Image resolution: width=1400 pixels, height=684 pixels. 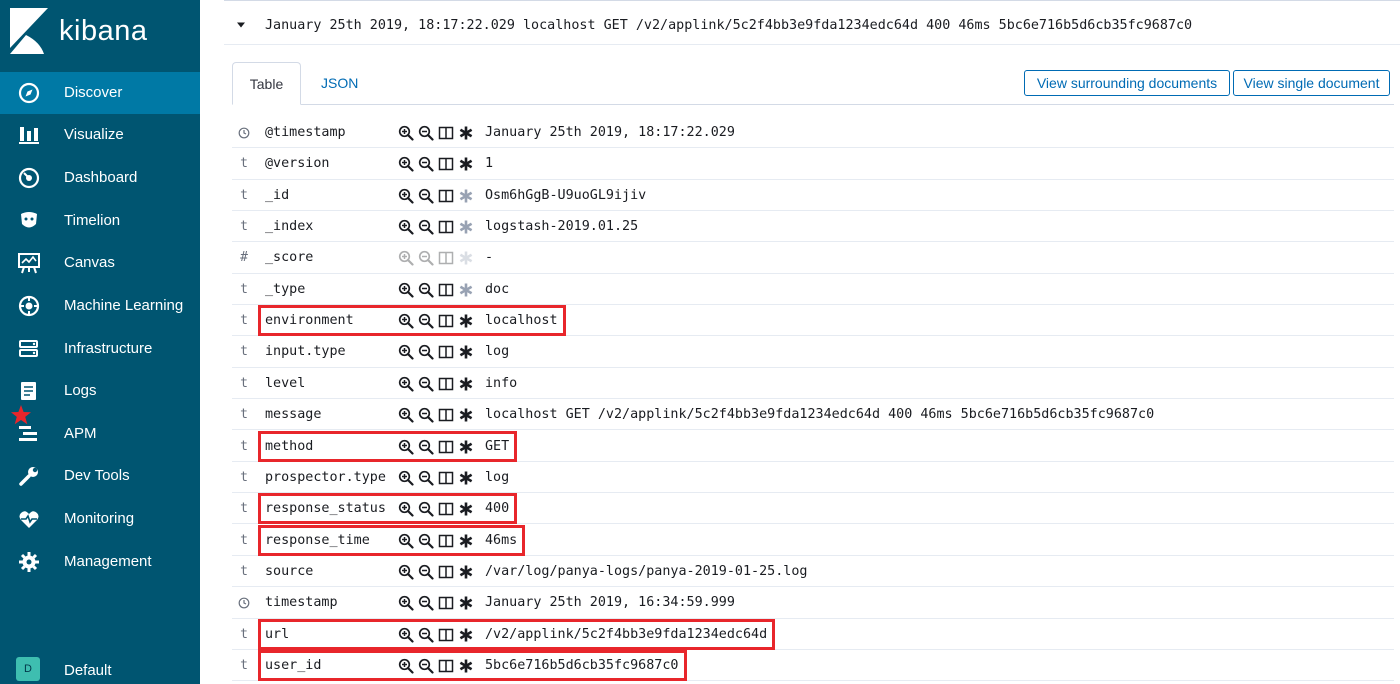 I want to click on nav-label: Infrastructure, so click(x=108, y=348).